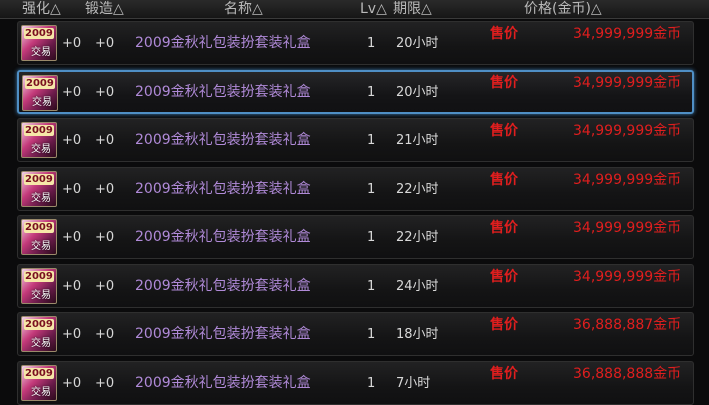 The height and width of the screenshot is (405, 709). Describe the element at coordinates (417, 286) in the screenshot. I see `expire-value: 24小时` at that location.